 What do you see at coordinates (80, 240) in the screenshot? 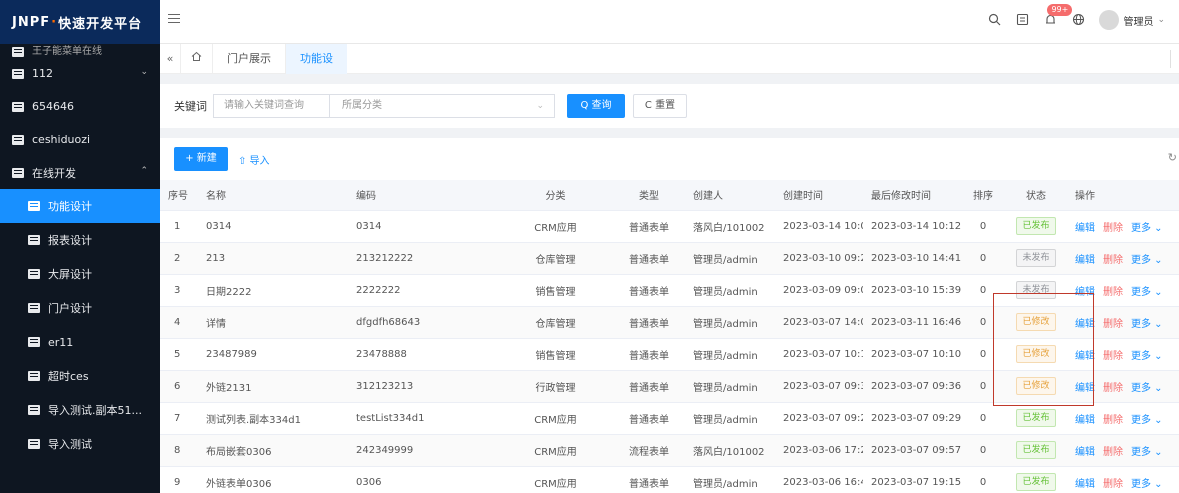
I see `sidebar-item-6: 报表设计` at bounding box center [80, 240].